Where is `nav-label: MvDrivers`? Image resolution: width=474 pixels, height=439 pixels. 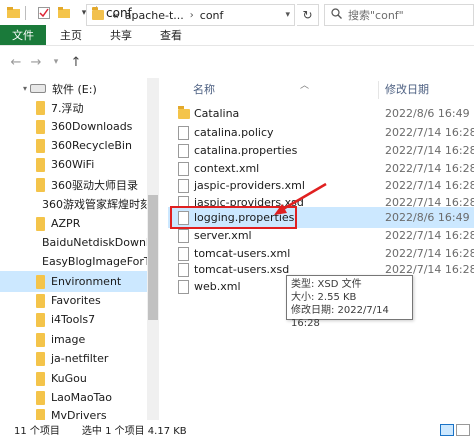
nav-label: MvDrivers is located at coordinates (79, 414).